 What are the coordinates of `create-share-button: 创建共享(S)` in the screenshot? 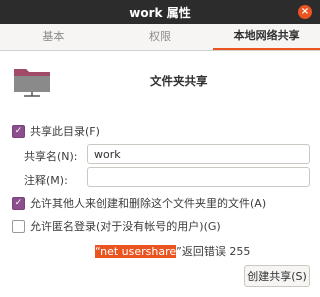 It's located at (277, 276).